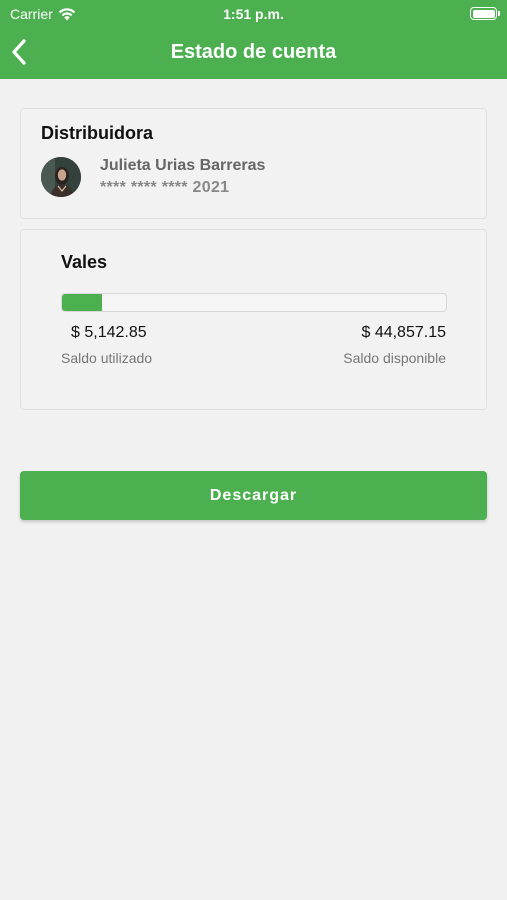  I want to click on available-balance-label: Saldo disponible, so click(394, 358).